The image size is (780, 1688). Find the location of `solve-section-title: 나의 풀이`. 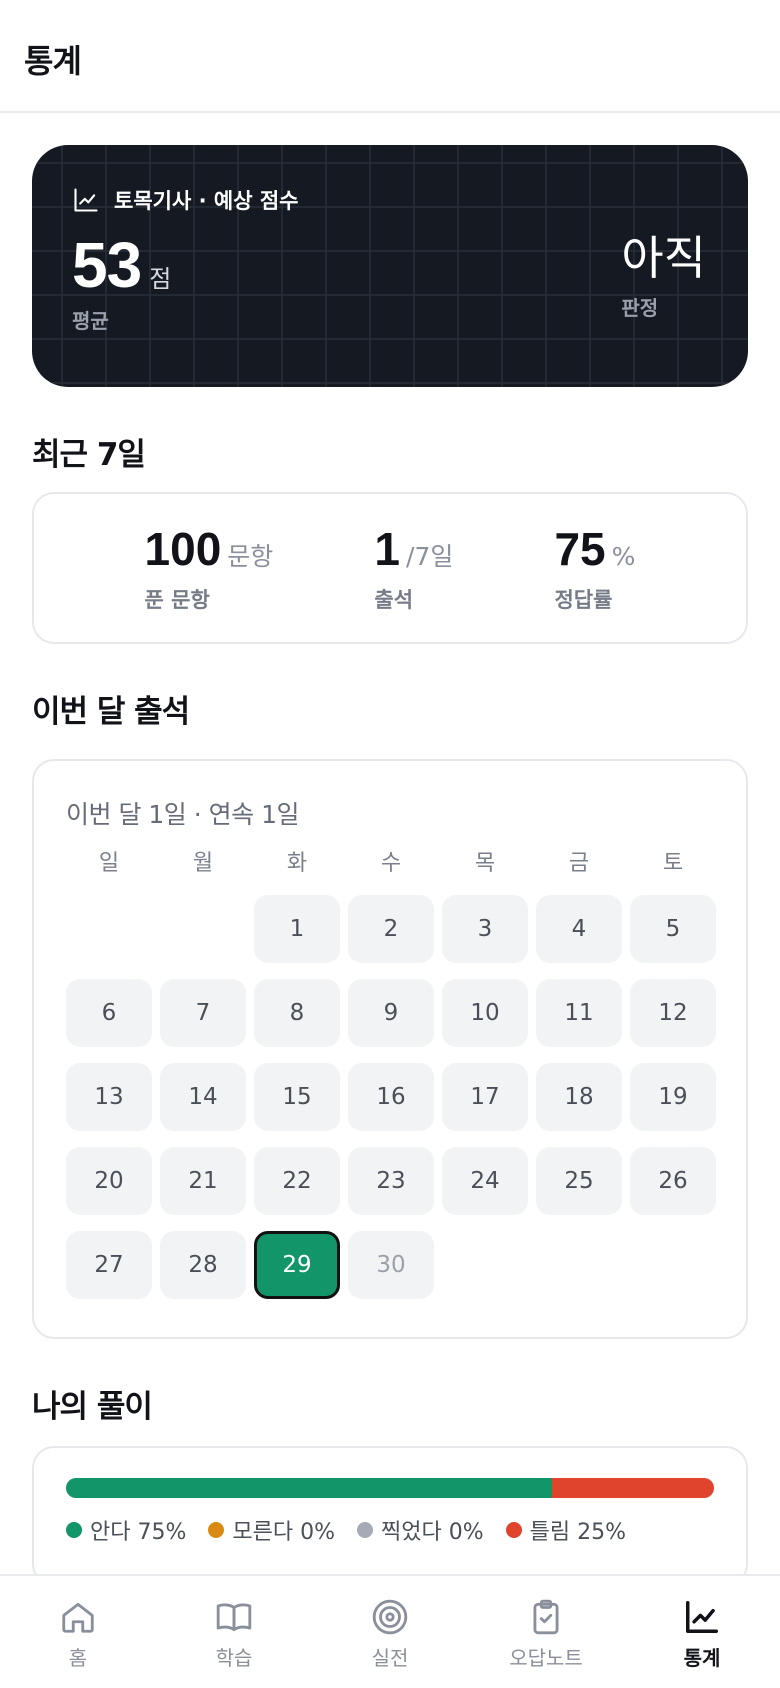

solve-section-title: 나의 풀이 is located at coordinates (92, 1407).